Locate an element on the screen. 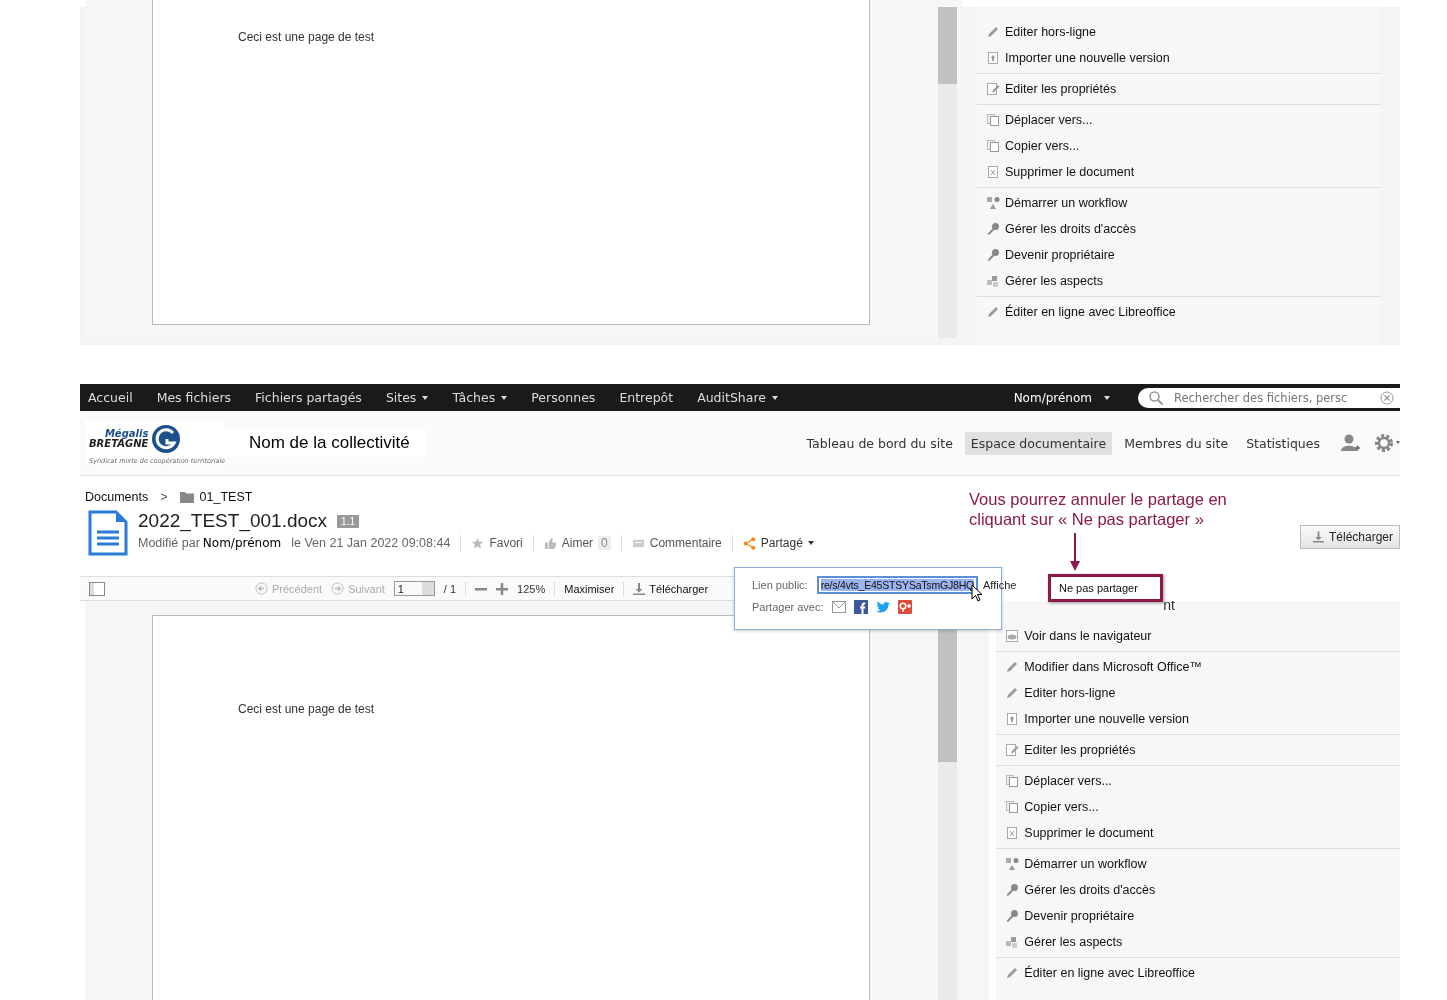 This screenshot has width=1447, height=1000. email-icon is located at coordinates (838, 607).